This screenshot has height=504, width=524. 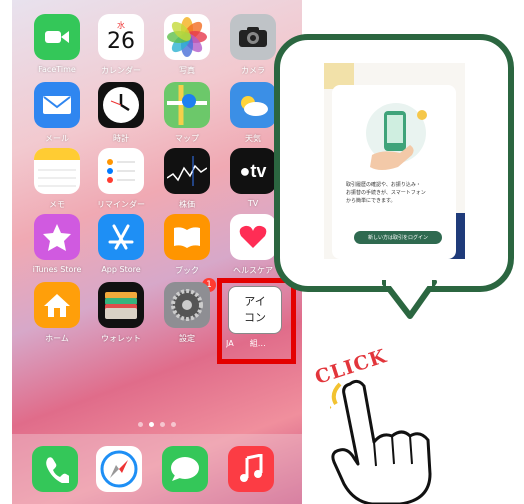 I want to click on calendar-date: 26, so click(x=121, y=41).